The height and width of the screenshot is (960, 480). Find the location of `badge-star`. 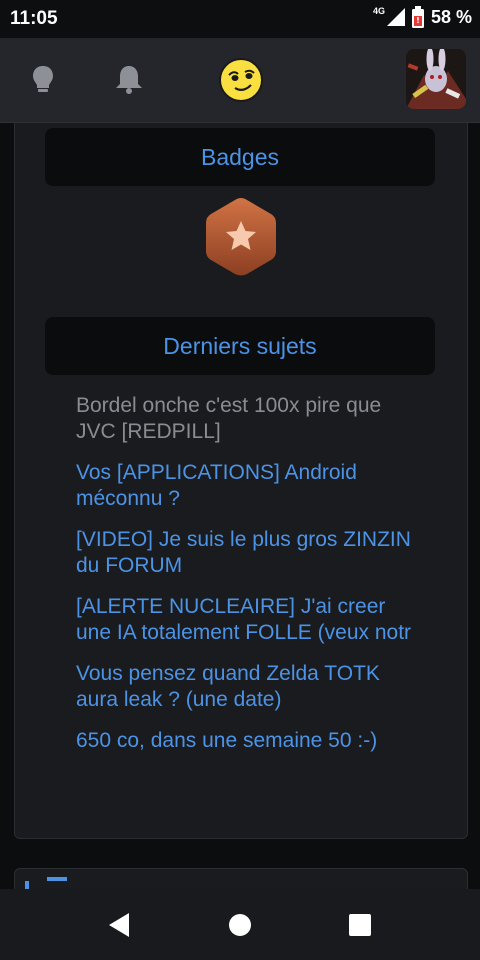

badge-star is located at coordinates (241, 237).